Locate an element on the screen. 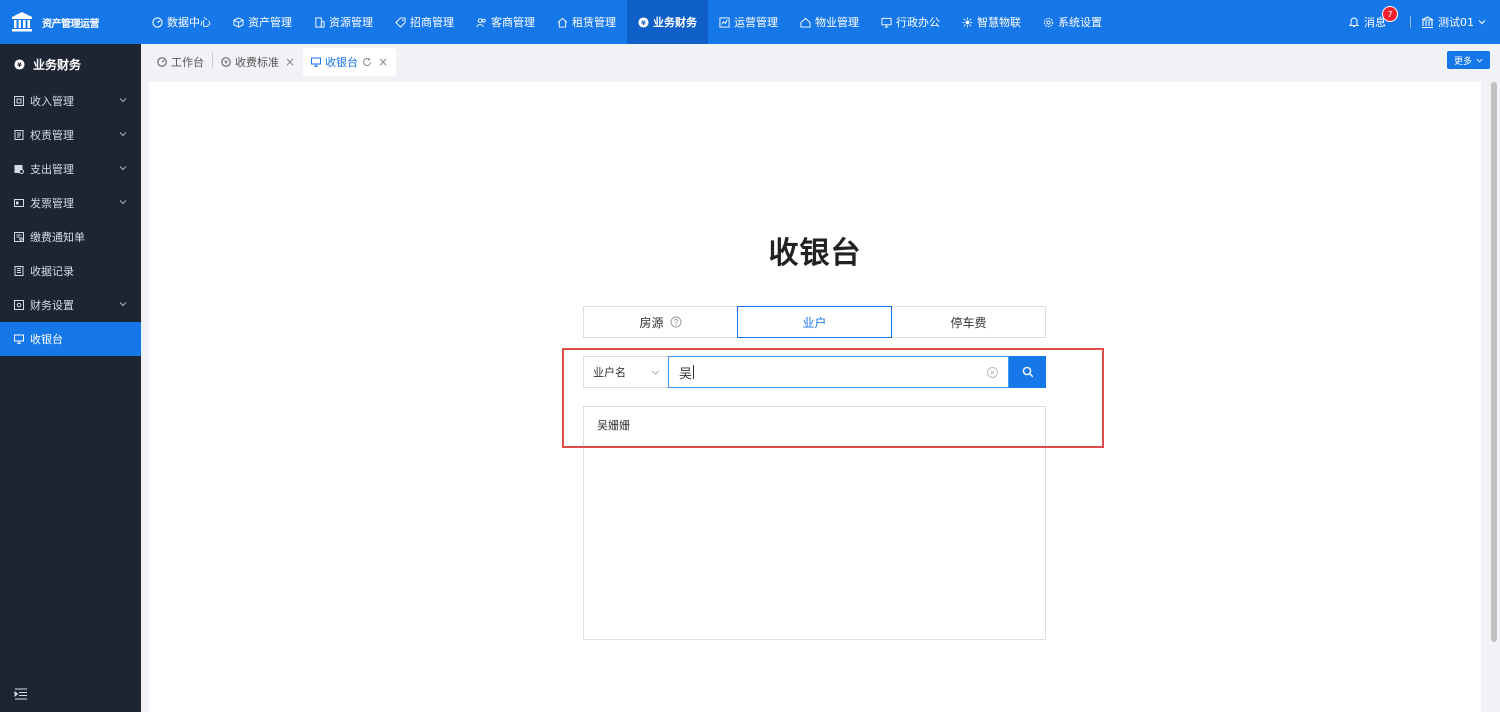 The width and height of the screenshot is (1500, 712). search-type-segmented: 房源 业户 停车费 is located at coordinates (814, 322).